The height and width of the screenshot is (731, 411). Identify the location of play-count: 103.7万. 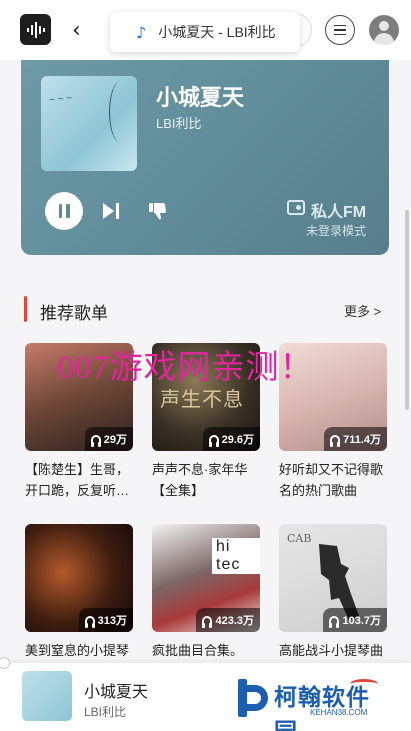
(361, 621).